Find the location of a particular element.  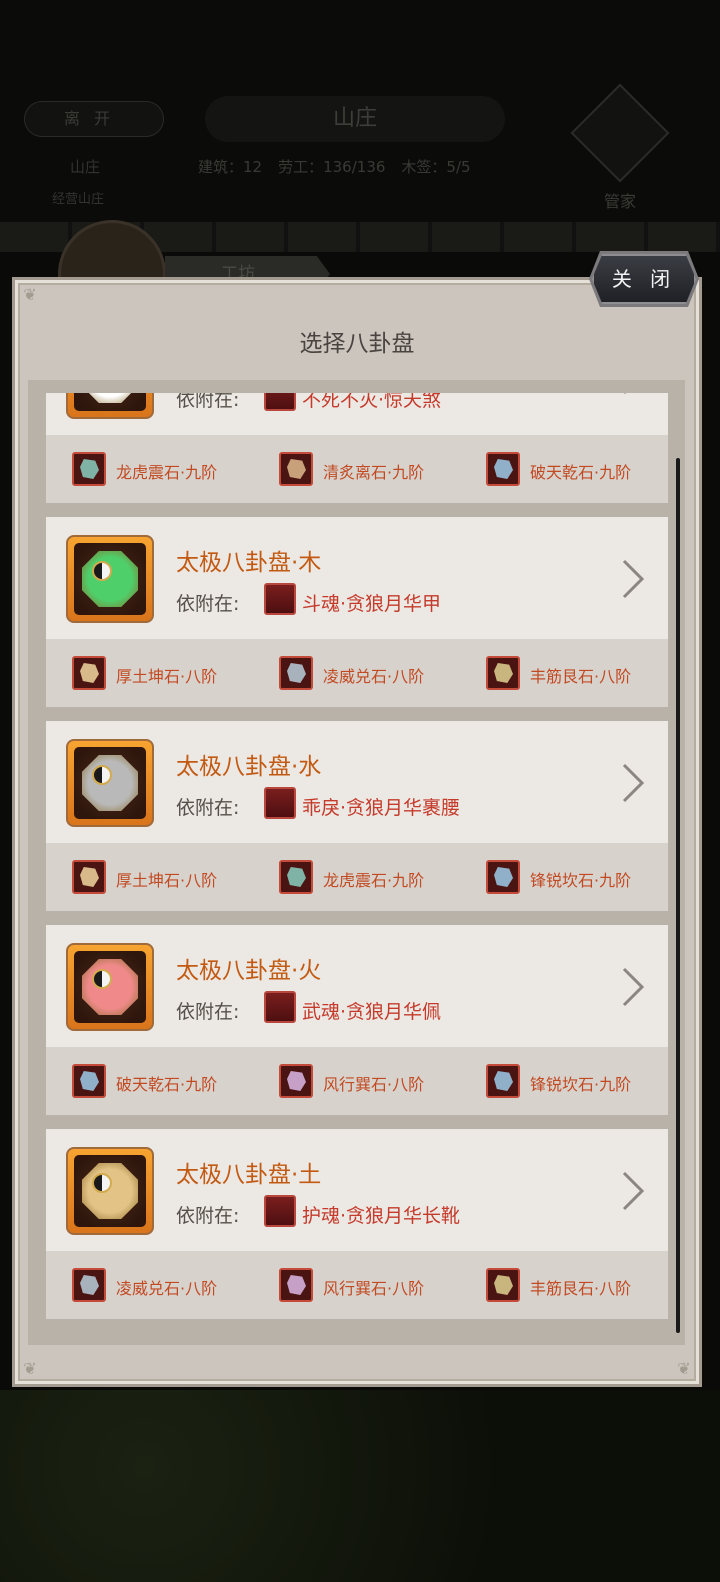

blade-icon is located at coordinates (280, 402).